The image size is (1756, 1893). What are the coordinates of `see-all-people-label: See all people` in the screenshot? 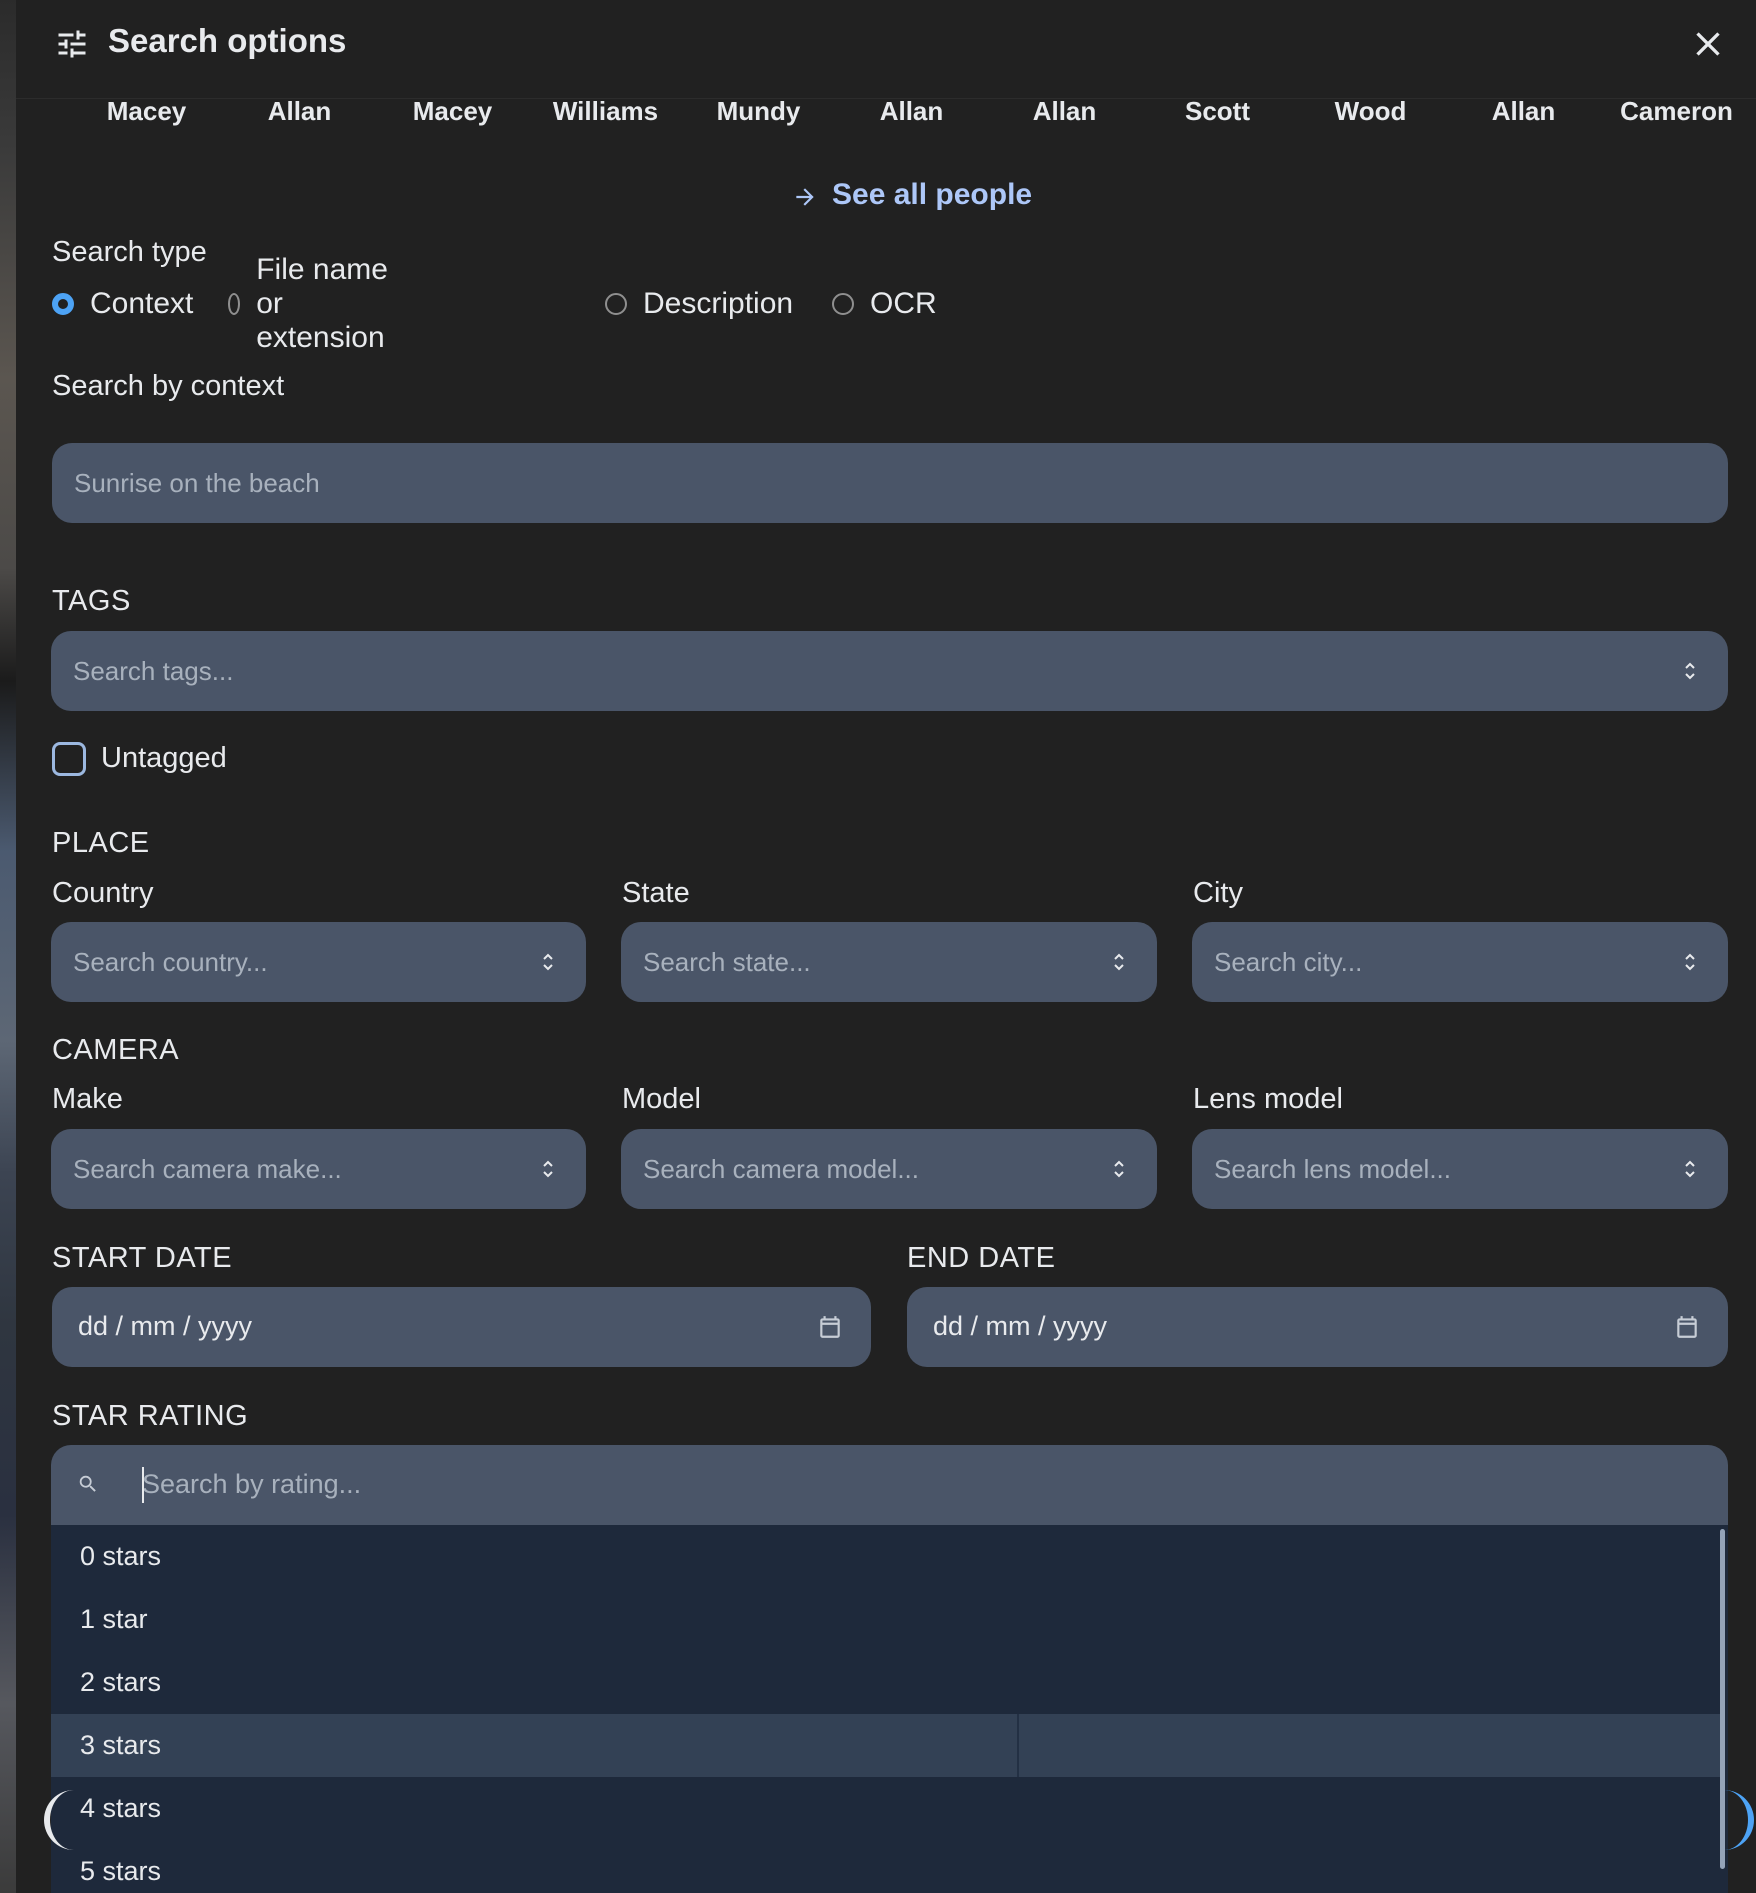 It's located at (932, 194).